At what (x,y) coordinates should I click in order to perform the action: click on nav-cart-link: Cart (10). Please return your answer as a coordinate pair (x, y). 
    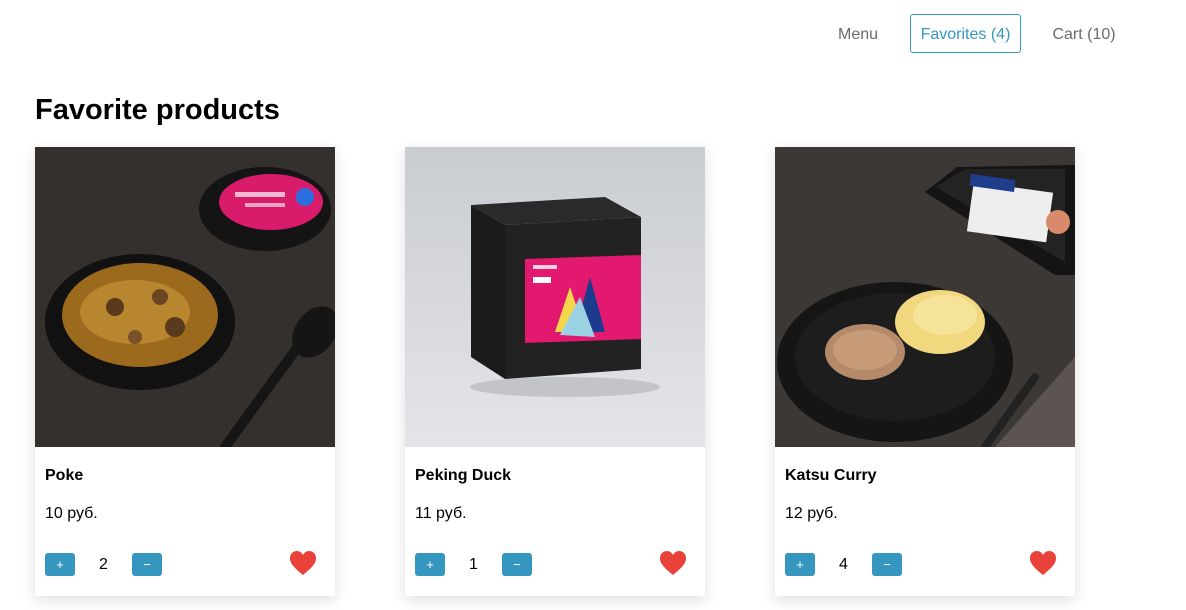
    Looking at the image, I should click on (1084, 33).